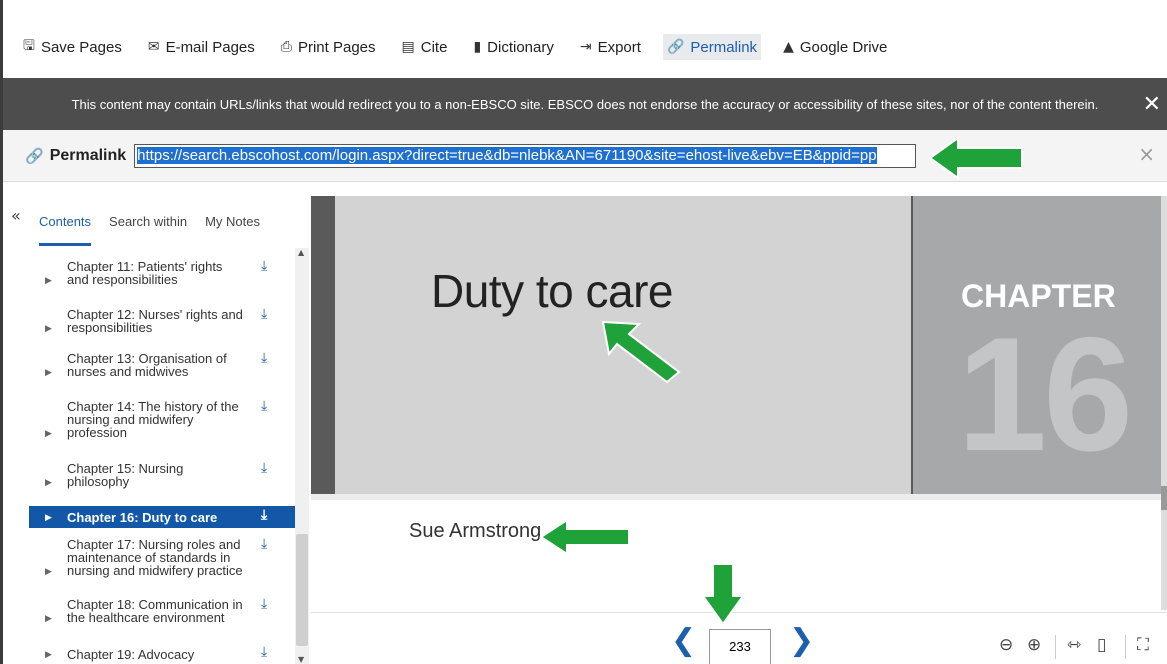 This screenshot has height=664, width=1167. I want to click on toc-item-label: profession, so click(97, 432).